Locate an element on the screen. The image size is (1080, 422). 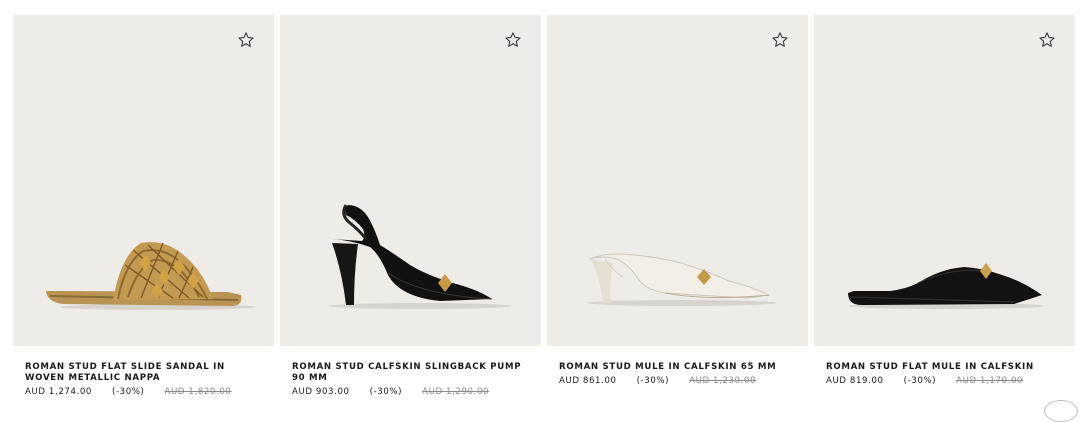
product-name: ROMAN STUD CALFSKIN SLINGBACK PUMP 90 MM is located at coordinates (407, 373).